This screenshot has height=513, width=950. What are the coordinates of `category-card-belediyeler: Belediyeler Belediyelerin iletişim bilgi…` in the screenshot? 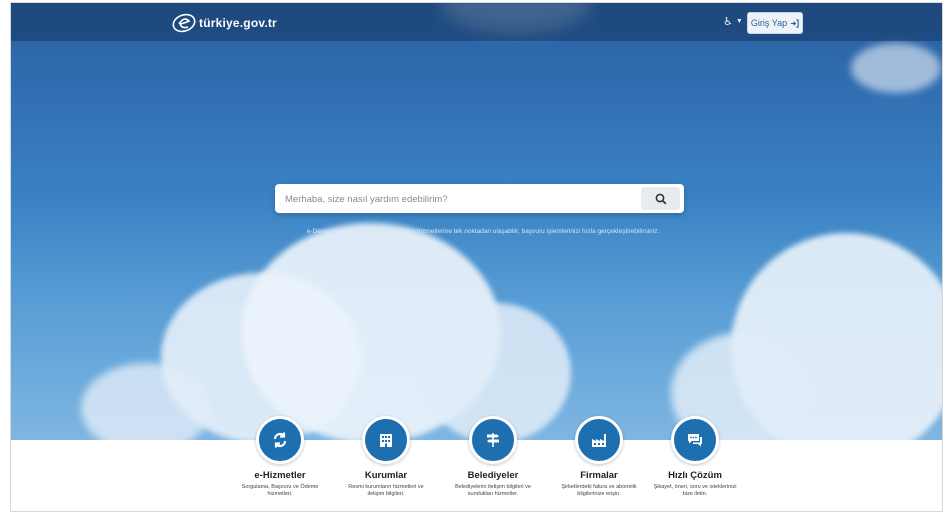 It's located at (493, 457).